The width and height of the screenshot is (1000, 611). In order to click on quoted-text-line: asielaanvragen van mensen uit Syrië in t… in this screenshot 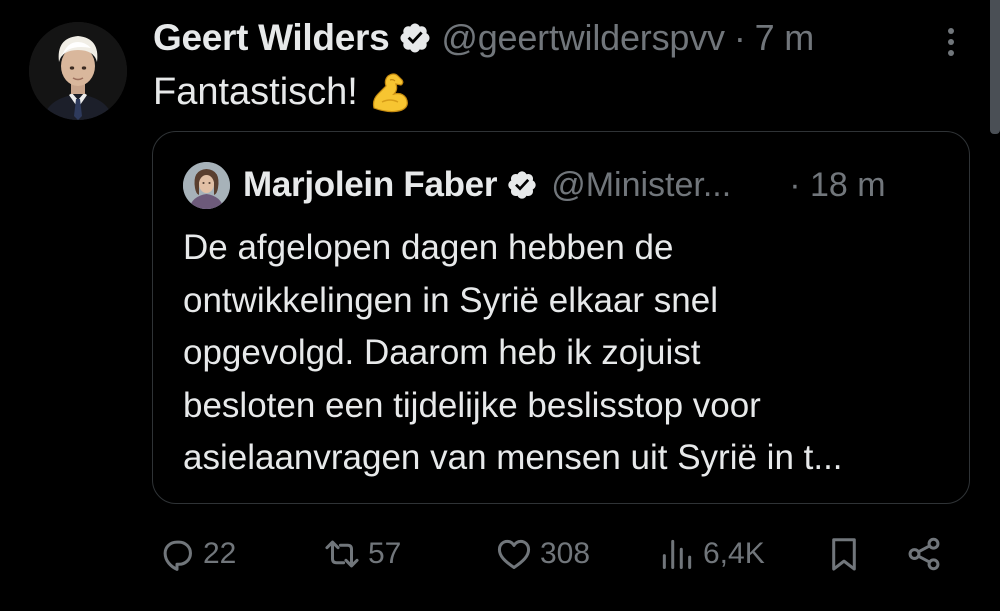, I will do `click(513, 457)`.